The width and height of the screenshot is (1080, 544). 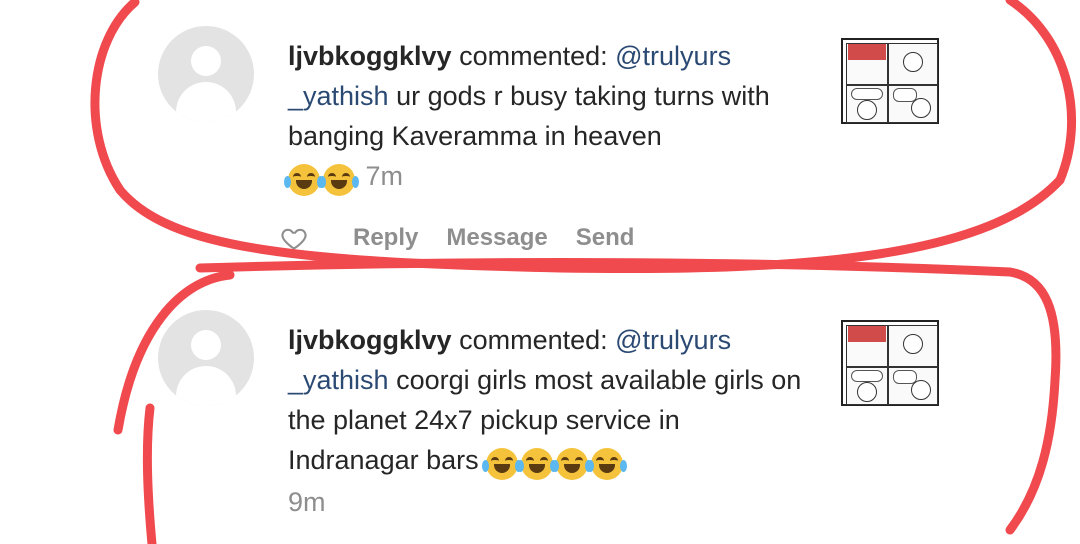 What do you see at coordinates (307, 501) in the screenshot?
I see `timestamp: 9m` at bounding box center [307, 501].